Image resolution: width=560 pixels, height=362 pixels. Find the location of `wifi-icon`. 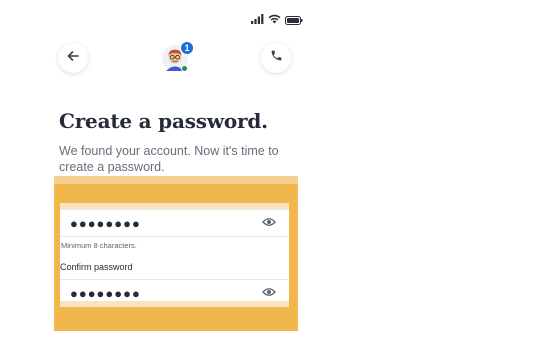

wifi-icon is located at coordinates (274, 17).